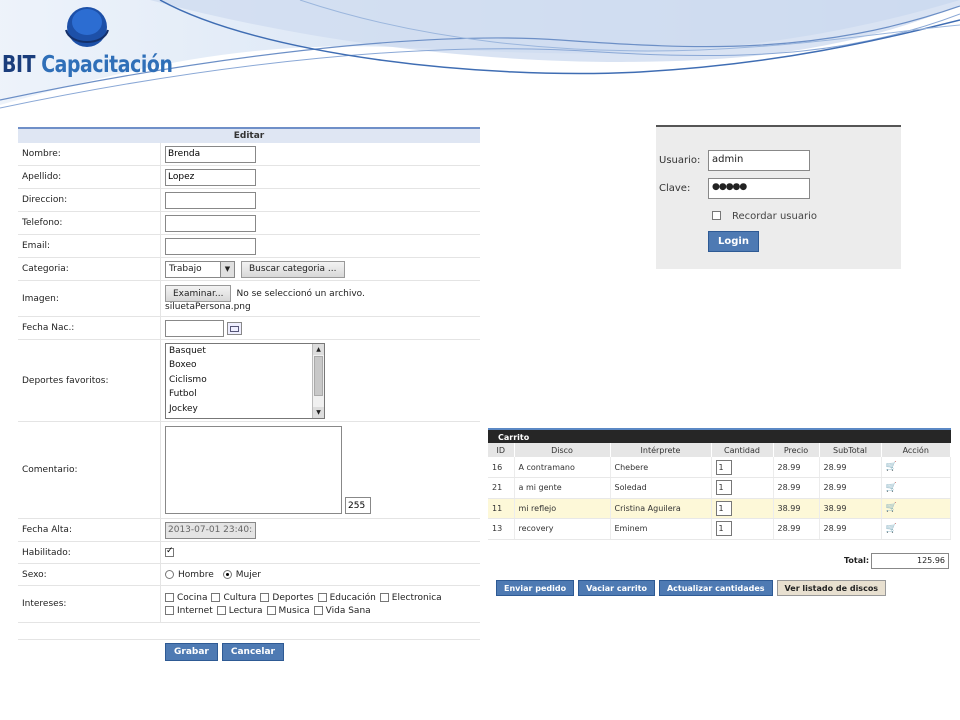 The width and height of the screenshot is (960, 720). Describe the element at coordinates (384, 597) in the screenshot. I see `interes-electronica-checkbox` at that location.